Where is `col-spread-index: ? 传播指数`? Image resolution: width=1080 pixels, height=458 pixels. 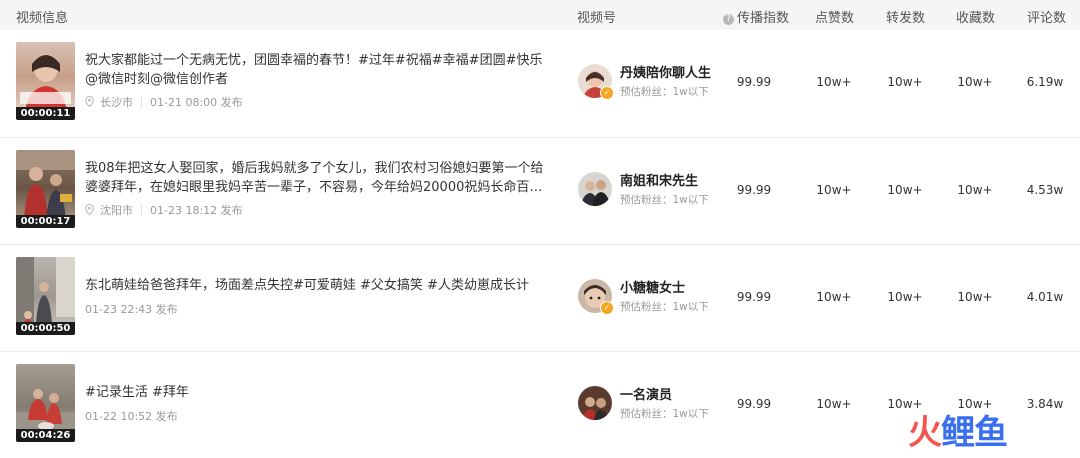
col-spread-index: ? 传播指数 is located at coordinates (756, 16).